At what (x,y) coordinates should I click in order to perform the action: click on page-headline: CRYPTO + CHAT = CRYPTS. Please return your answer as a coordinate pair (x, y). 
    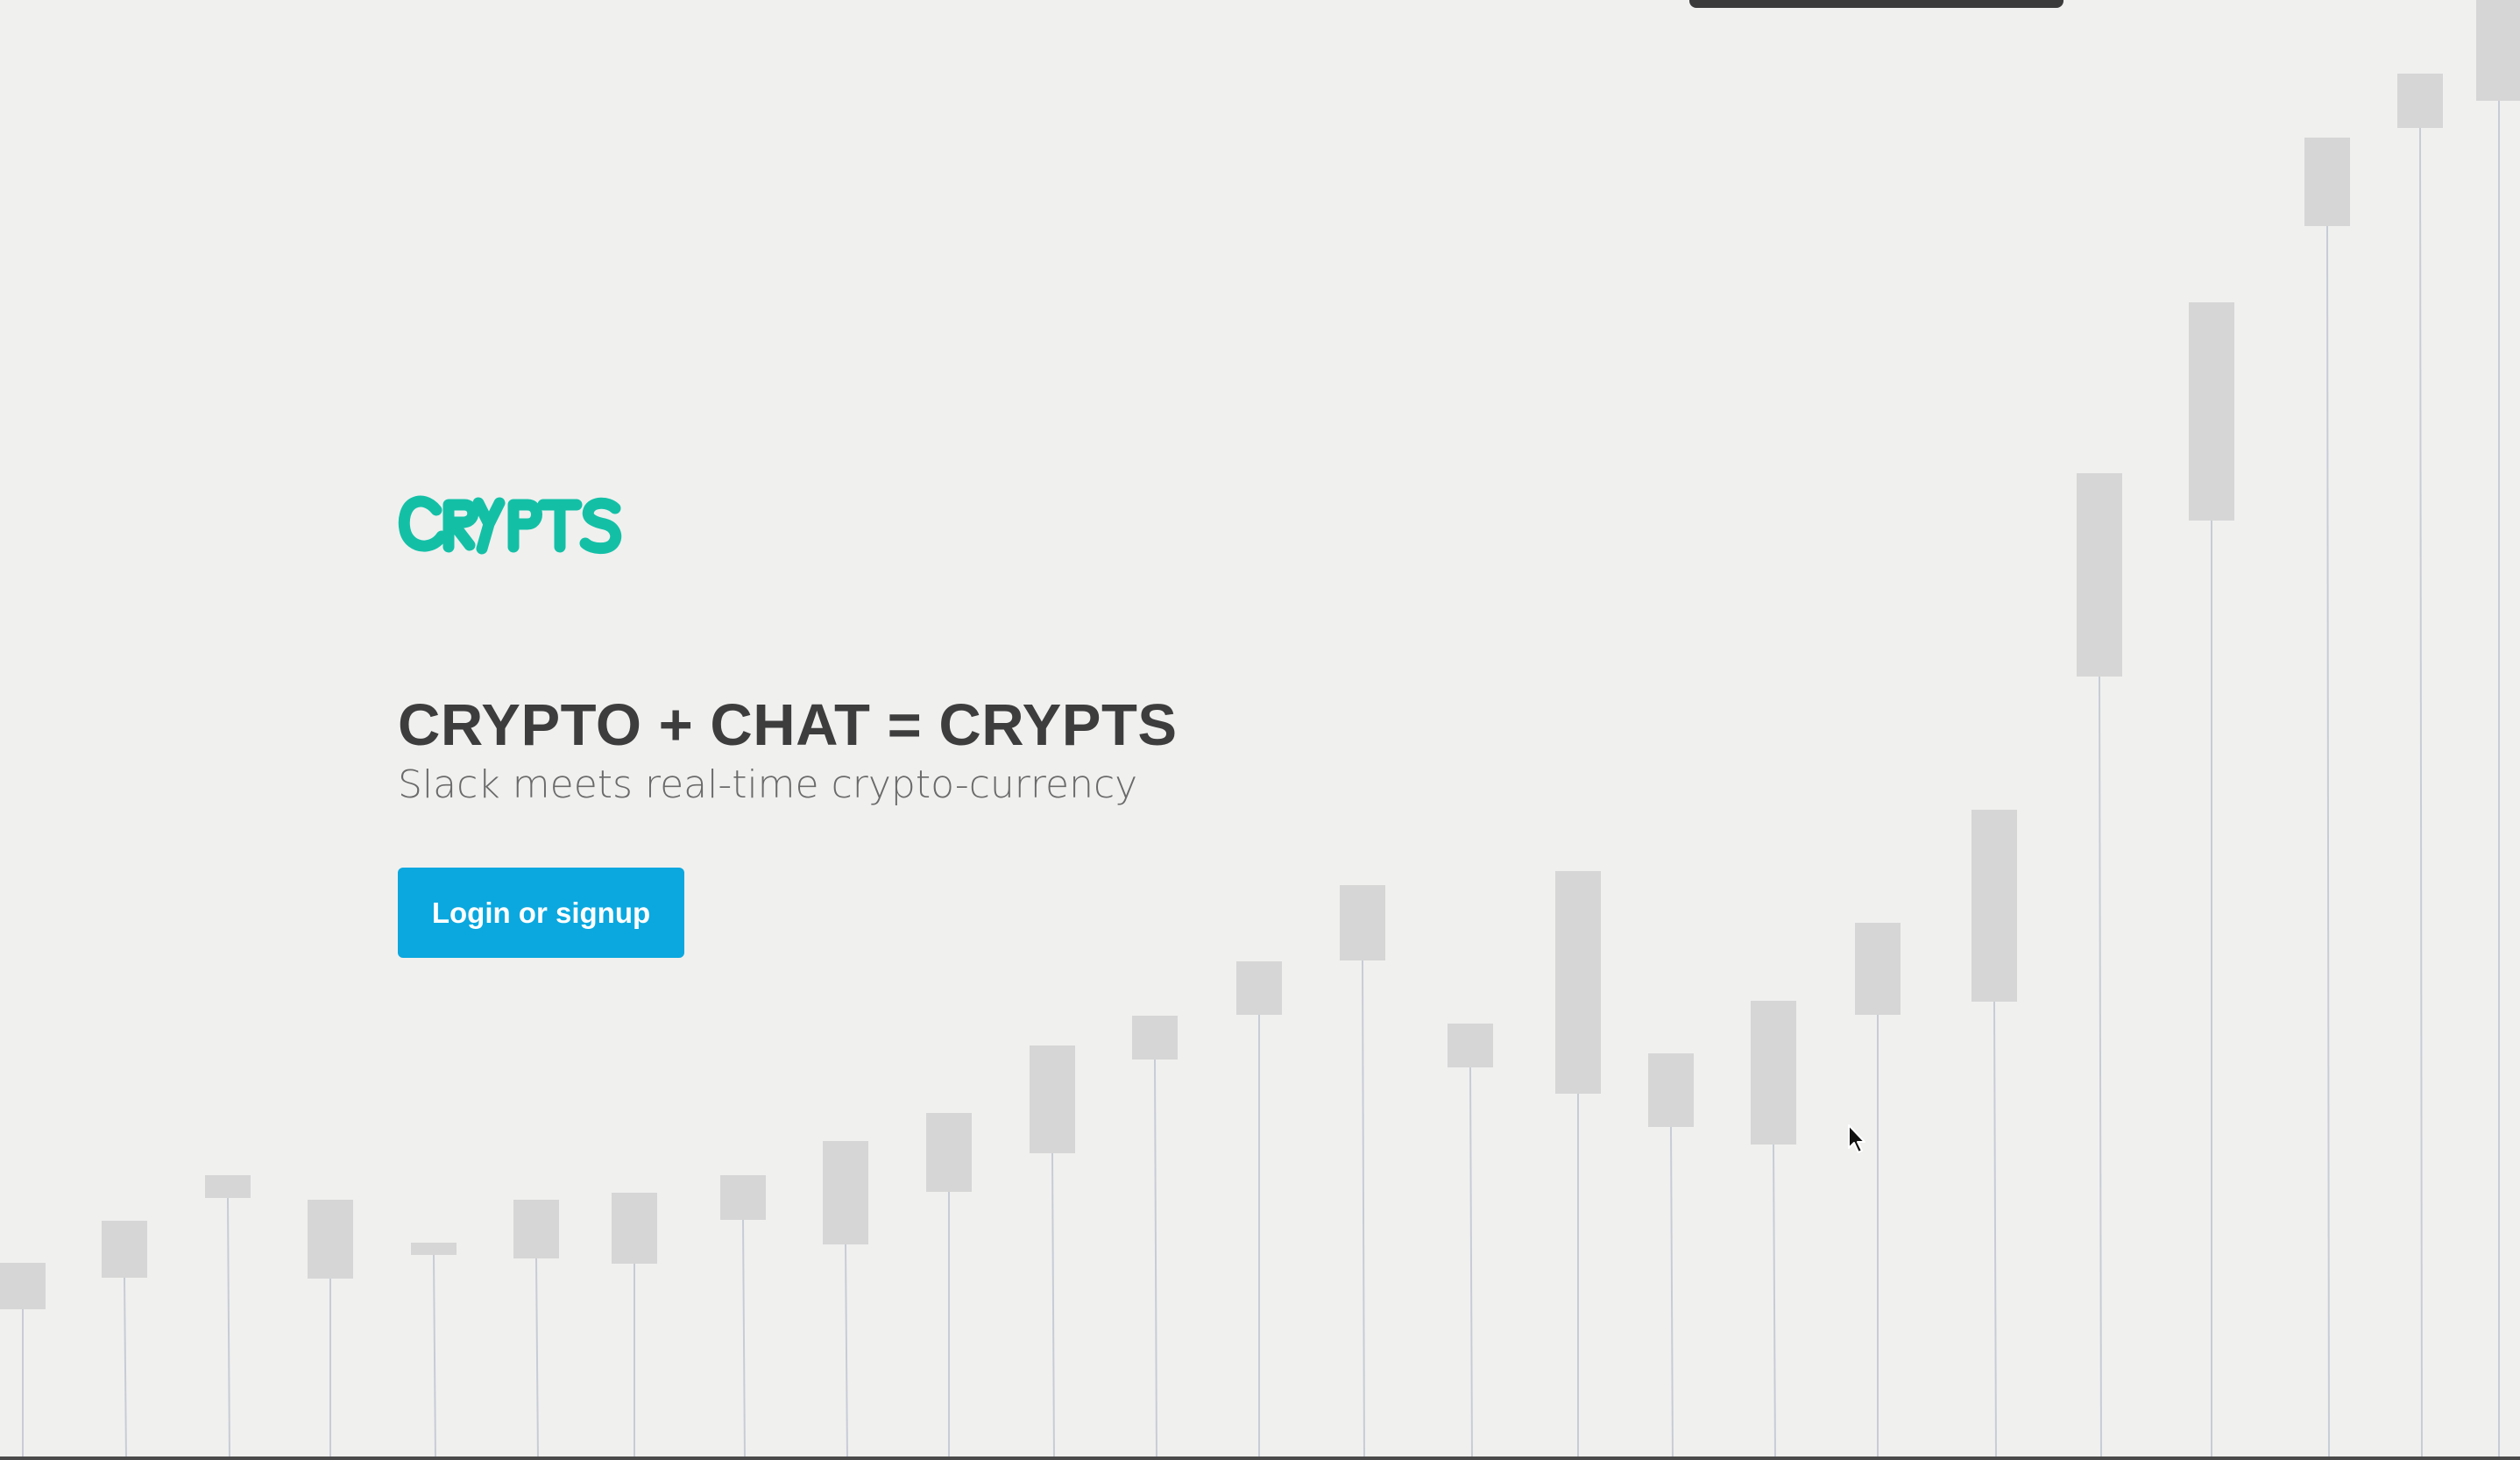
    Looking at the image, I should click on (788, 725).